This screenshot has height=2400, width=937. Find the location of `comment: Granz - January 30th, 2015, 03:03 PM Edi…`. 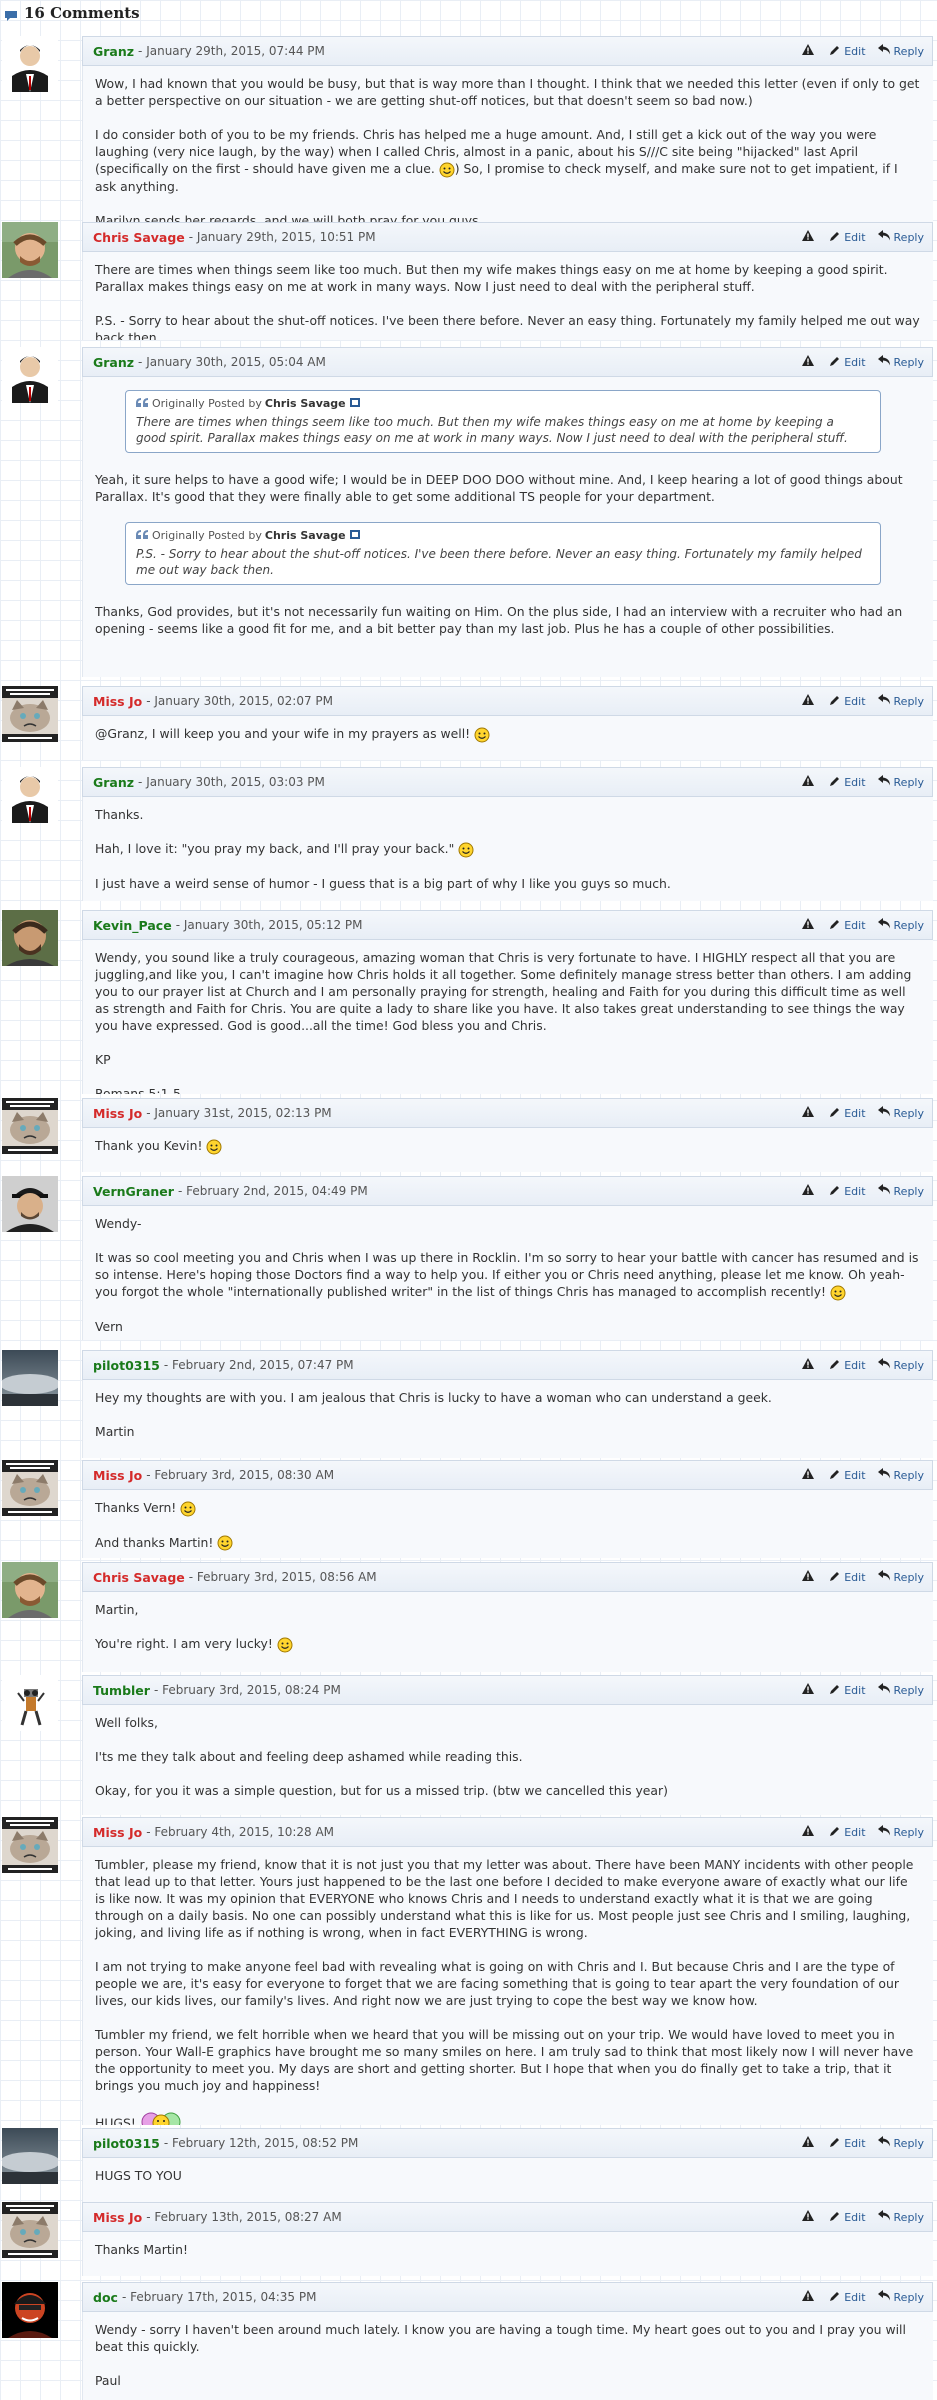

comment: Granz - January 30th, 2015, 03:03 PM Edi… is located at coordinates (467, 834).